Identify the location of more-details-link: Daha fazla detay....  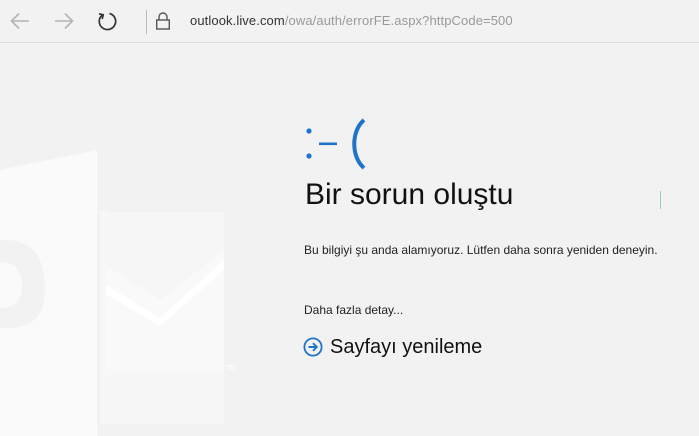
(353, 310).